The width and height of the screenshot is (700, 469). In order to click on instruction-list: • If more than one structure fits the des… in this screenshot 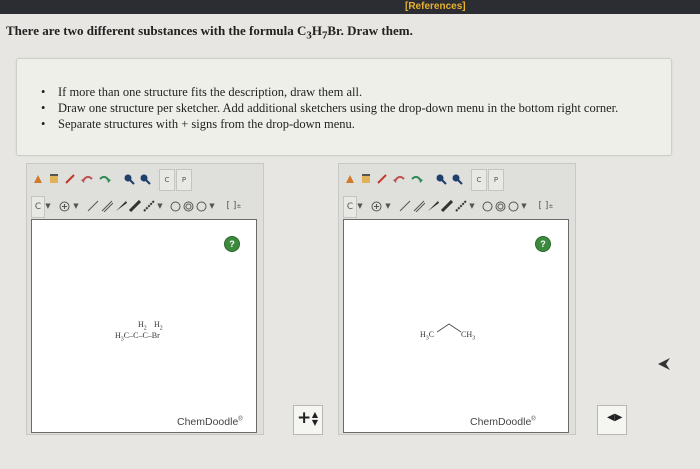, I will do `click(329, 108)`.